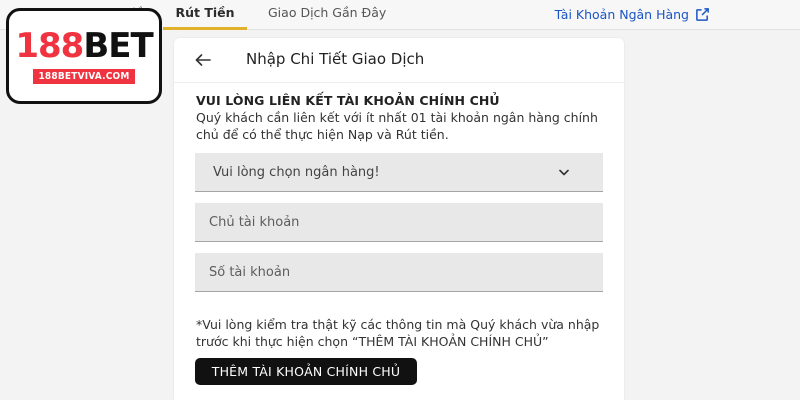 This screenshot has height=400, width=800. I want to click on logo-wordmark: 188 BET, so click(84, 45).